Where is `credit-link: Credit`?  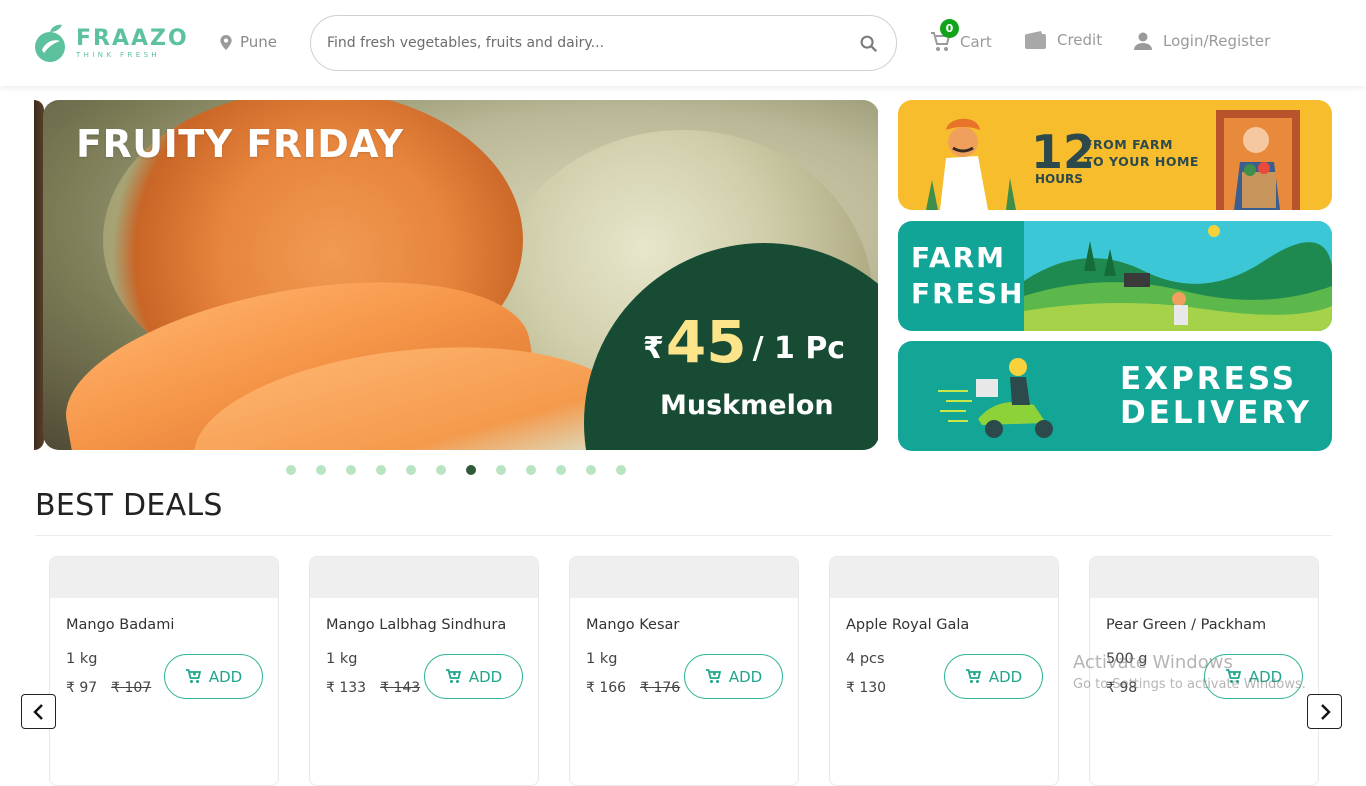 credit-link: Credit is located at coordinates (1063, 40).